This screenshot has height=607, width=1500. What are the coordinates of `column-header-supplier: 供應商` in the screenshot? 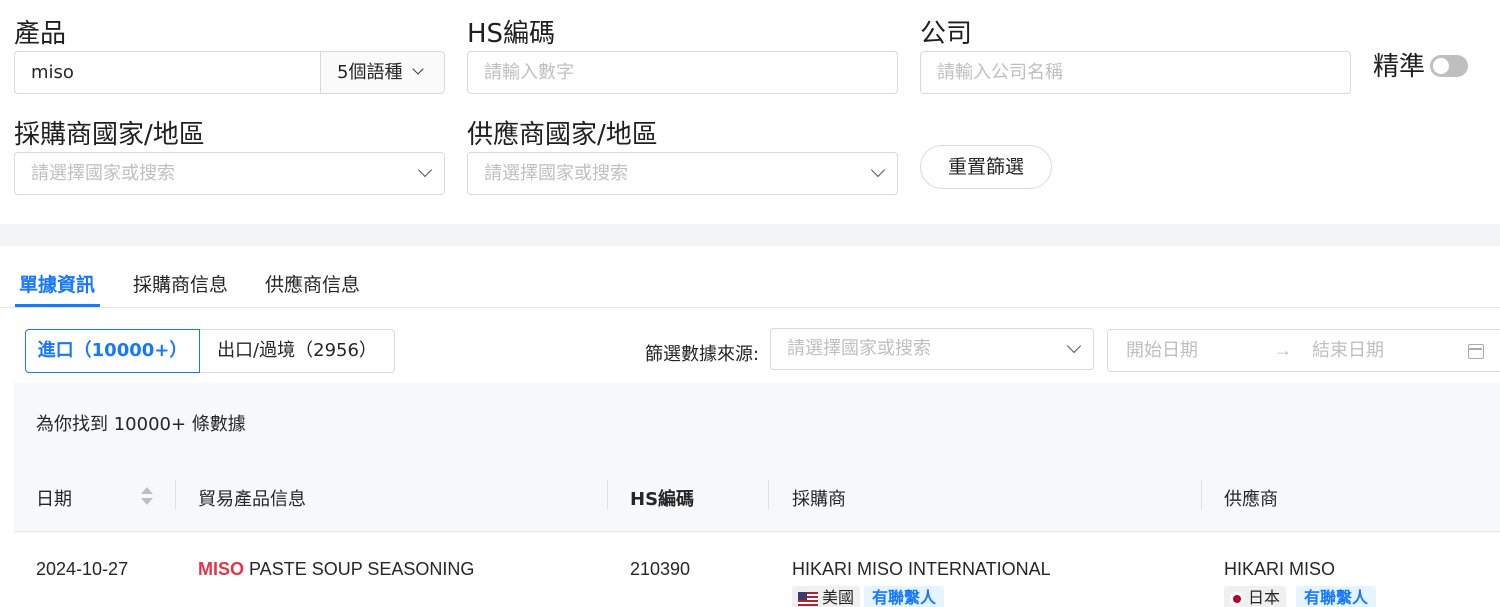 It's located at (1251, 499).